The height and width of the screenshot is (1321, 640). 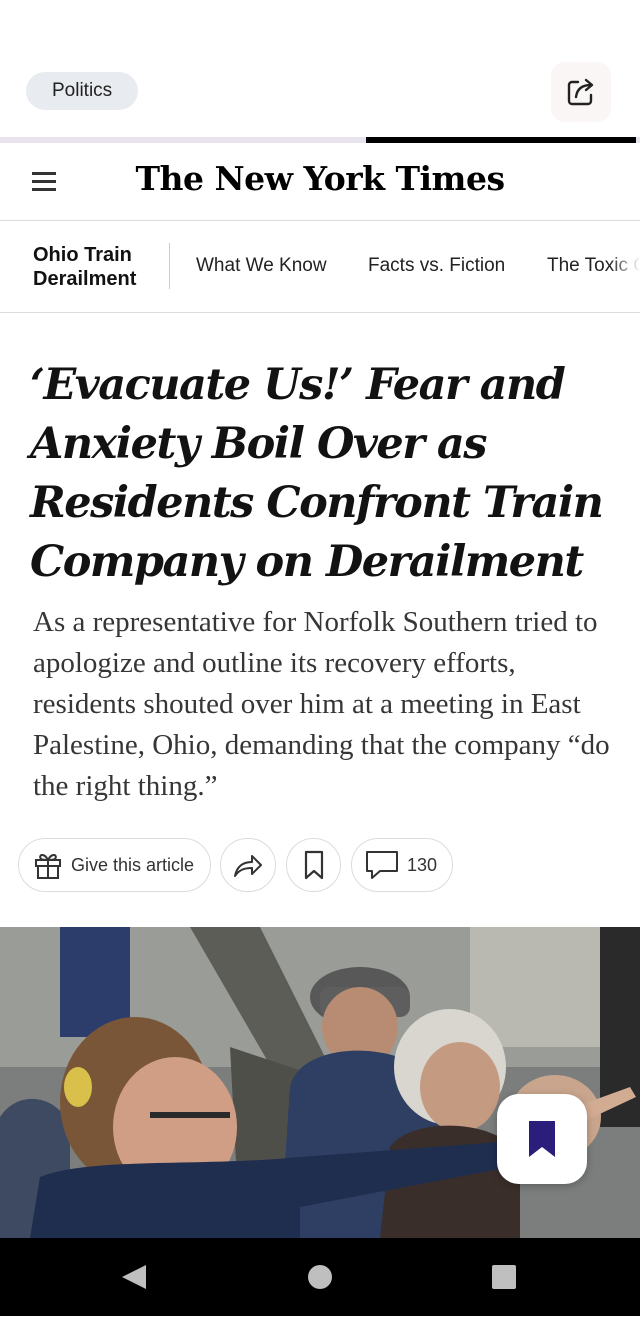 I want to click on bookmark-filled-icon, so click(x=542, y=1139).